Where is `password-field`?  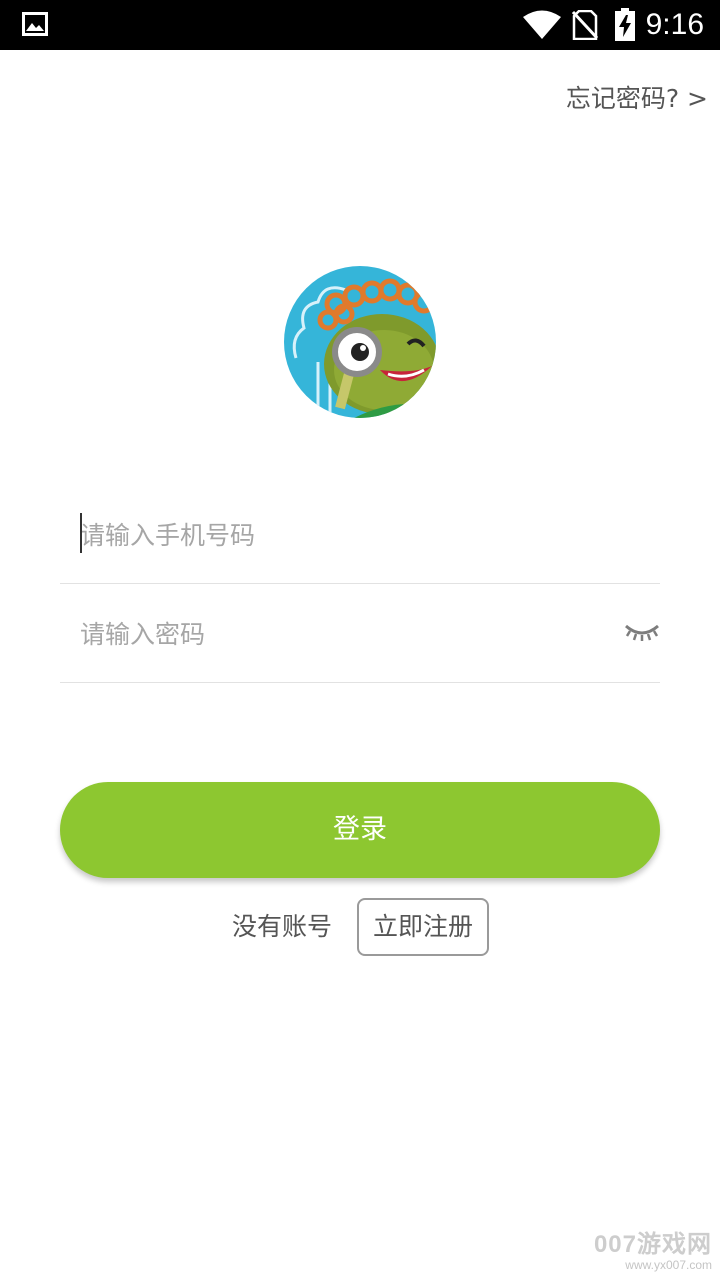 password-field is located at coordinates (360, 633).